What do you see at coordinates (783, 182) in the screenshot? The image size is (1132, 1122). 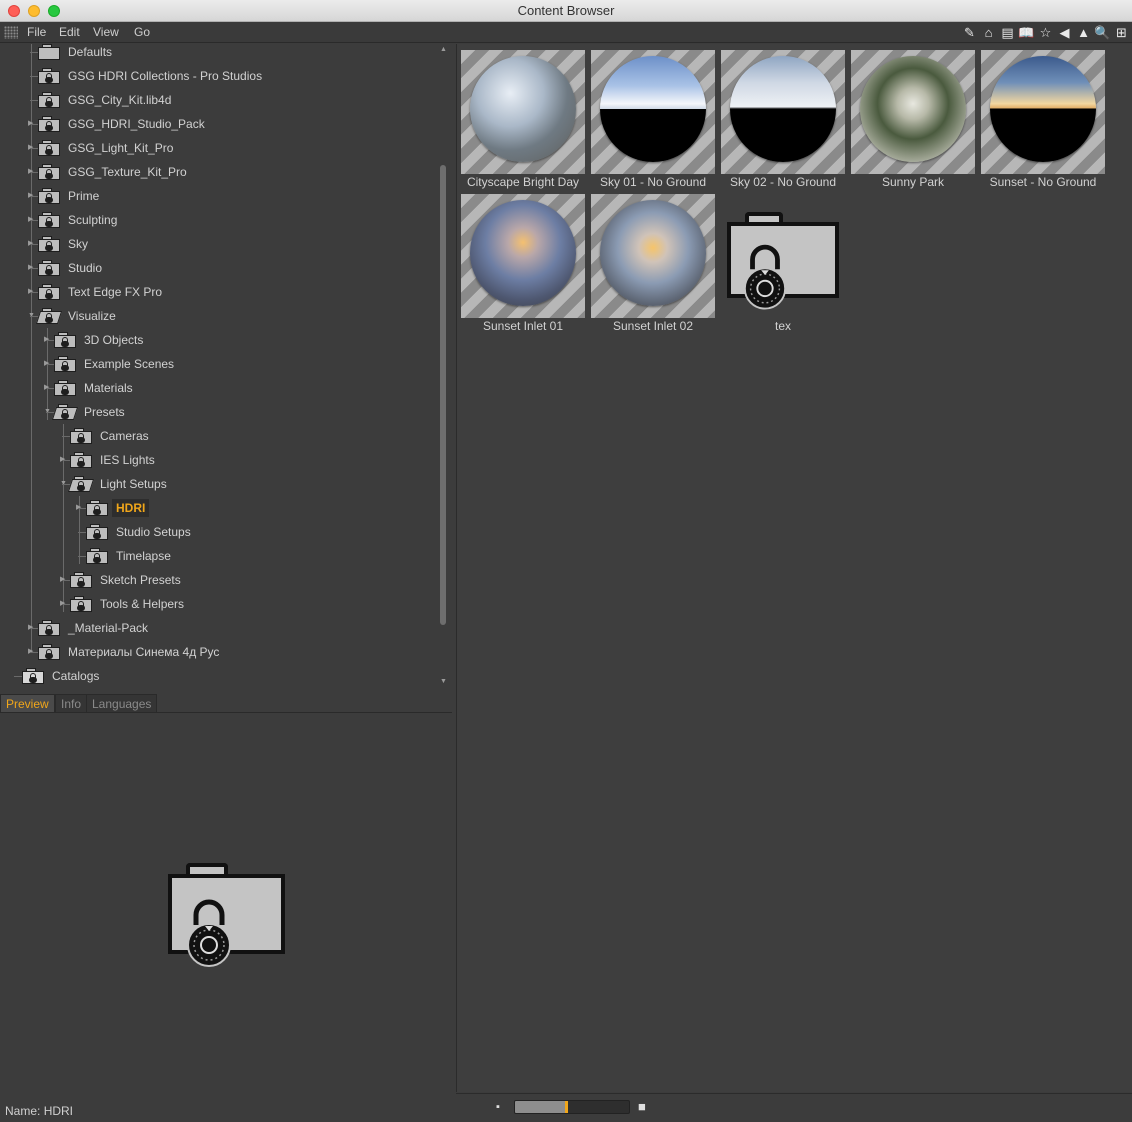 I see `thumbnail-label: Sky 02 - No Ground` at bounding box center [783, 182].